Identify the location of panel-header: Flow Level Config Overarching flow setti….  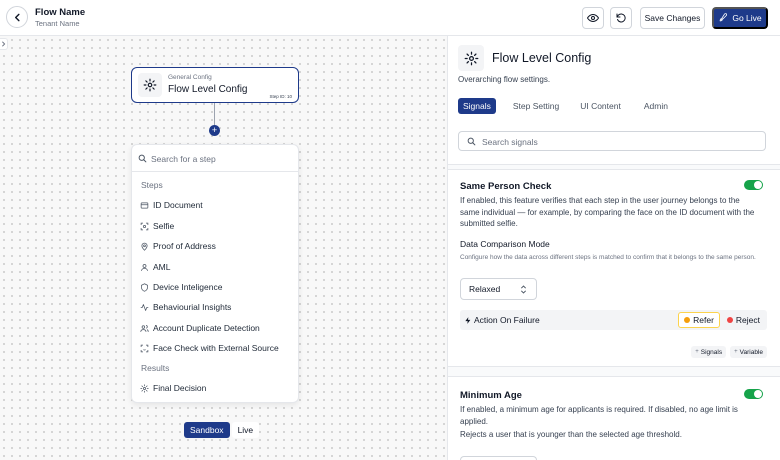
(614, 100).